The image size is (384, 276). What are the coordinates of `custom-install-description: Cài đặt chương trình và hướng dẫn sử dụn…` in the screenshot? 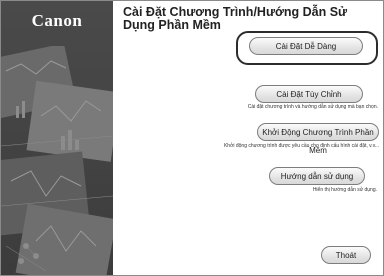 It's located at (312, 107).